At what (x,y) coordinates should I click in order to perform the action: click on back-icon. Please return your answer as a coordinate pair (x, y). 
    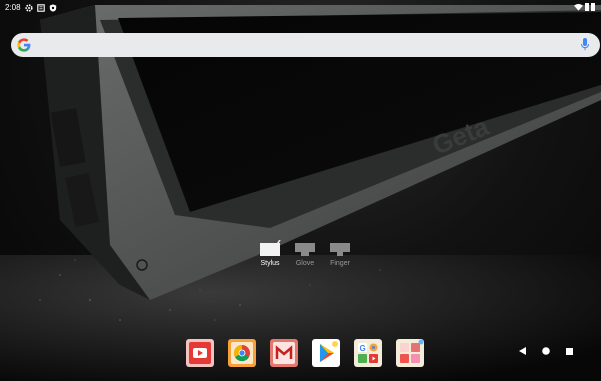
    Looking at the image, I should click on (522, 351).